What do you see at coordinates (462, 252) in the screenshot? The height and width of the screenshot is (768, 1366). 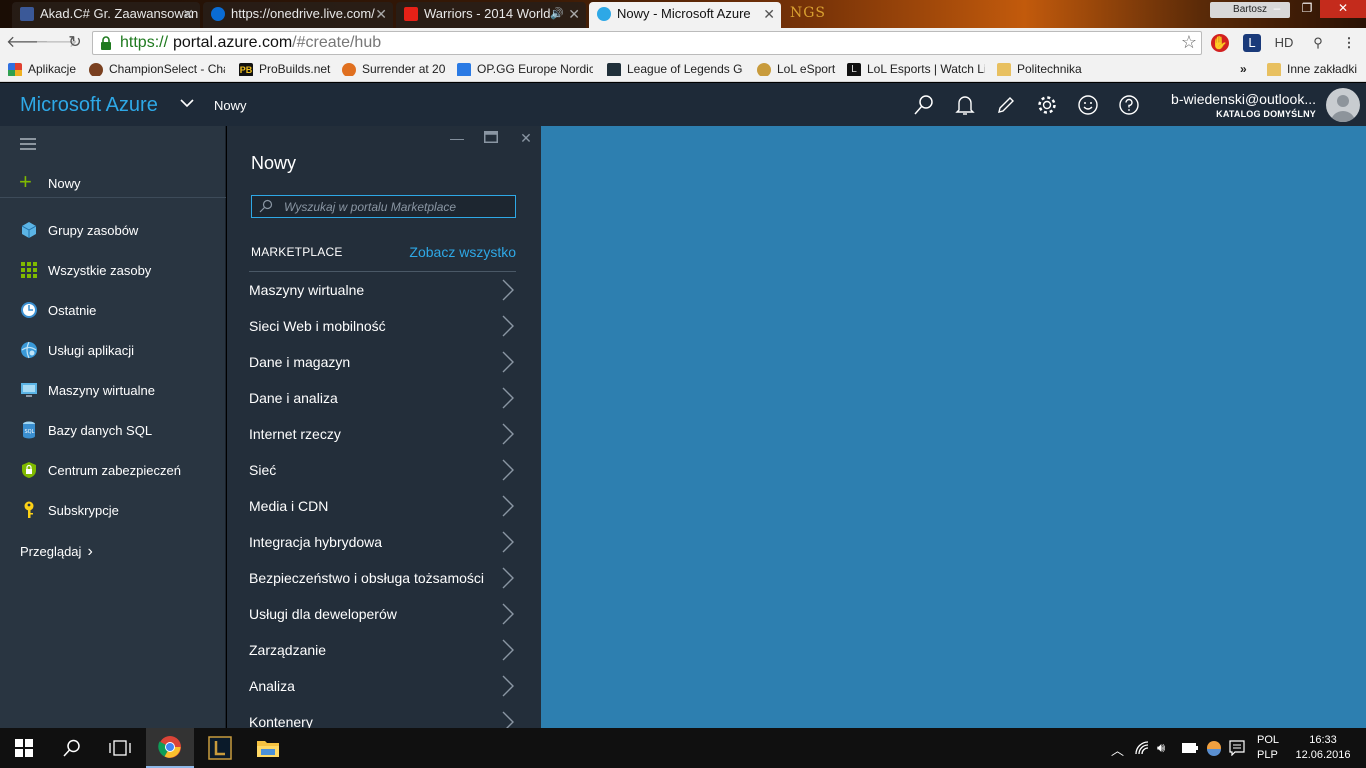 I see `see-all-link: Zobacz wszystko` at bounding box center [462, 252].